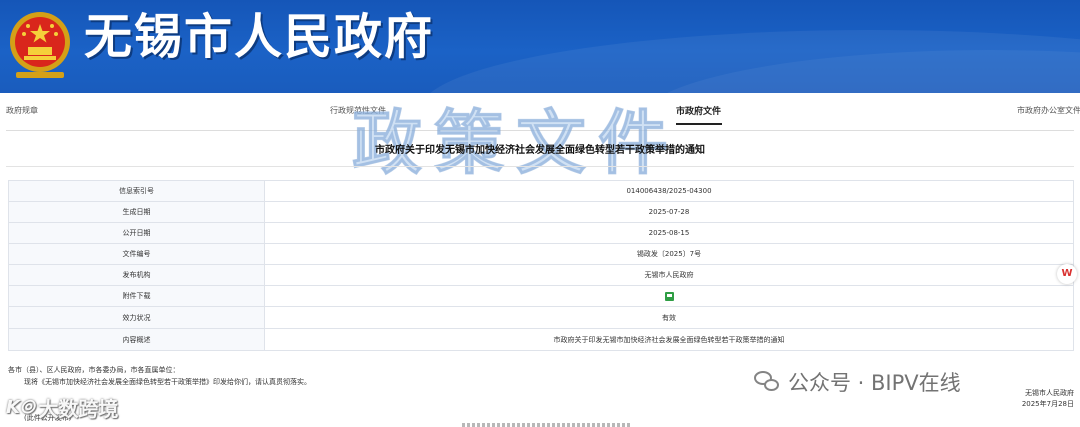  Describe the element at coordinates (669, 233) in the screenshot. I see `info-value: 2025-08-15` at that location.